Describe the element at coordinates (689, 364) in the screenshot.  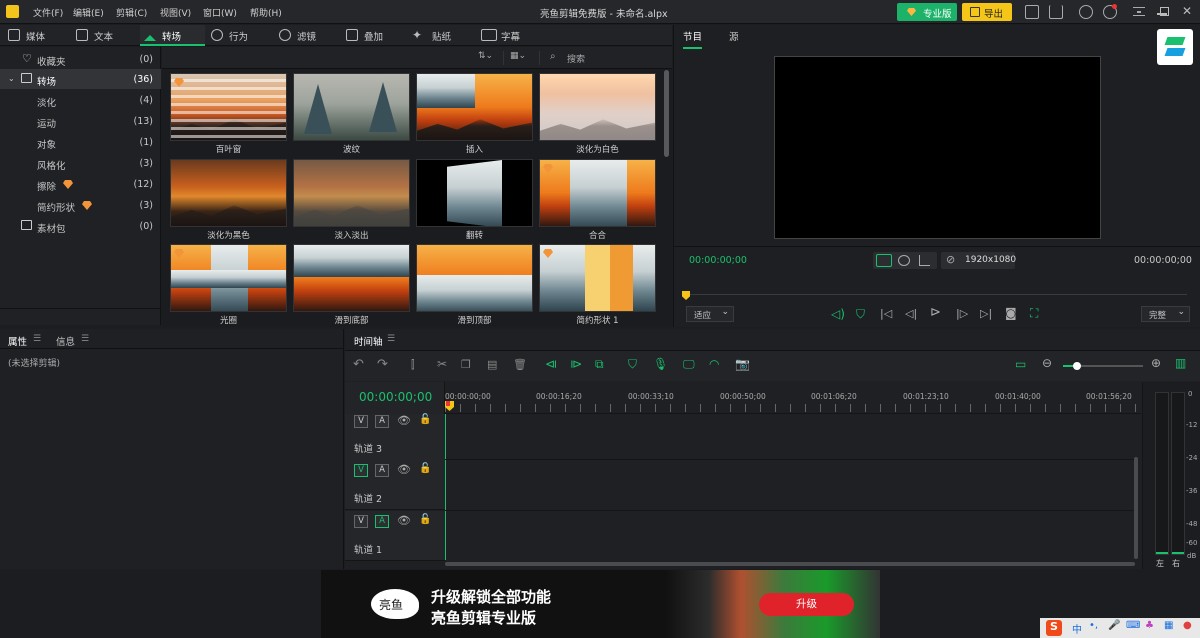
I see `screen-record-icon: 🖵` at that location.